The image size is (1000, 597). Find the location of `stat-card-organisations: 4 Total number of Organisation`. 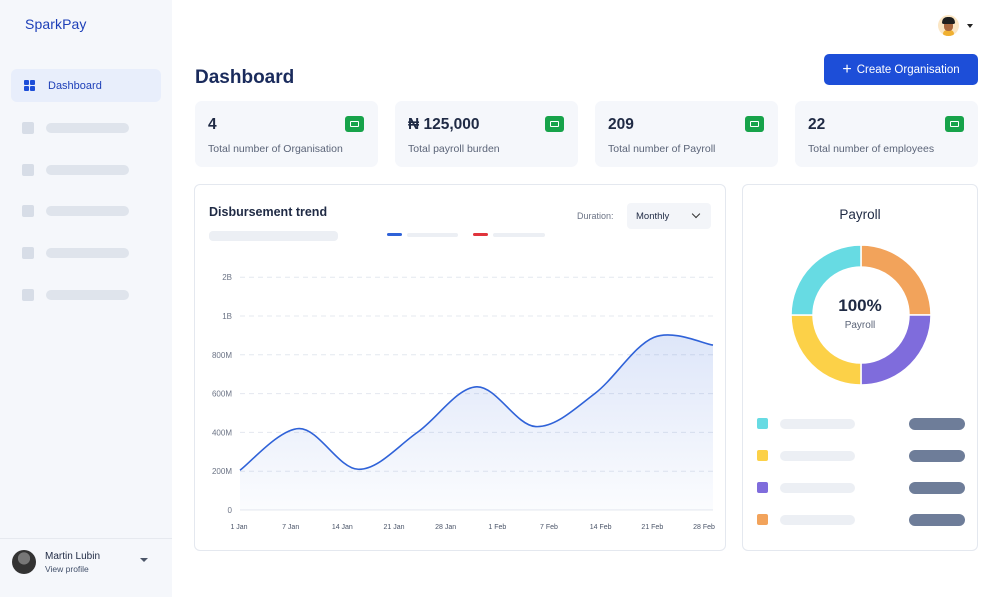

stat-card-organisations: 4 Total number of Organisation is located at coordinates (286, 134).